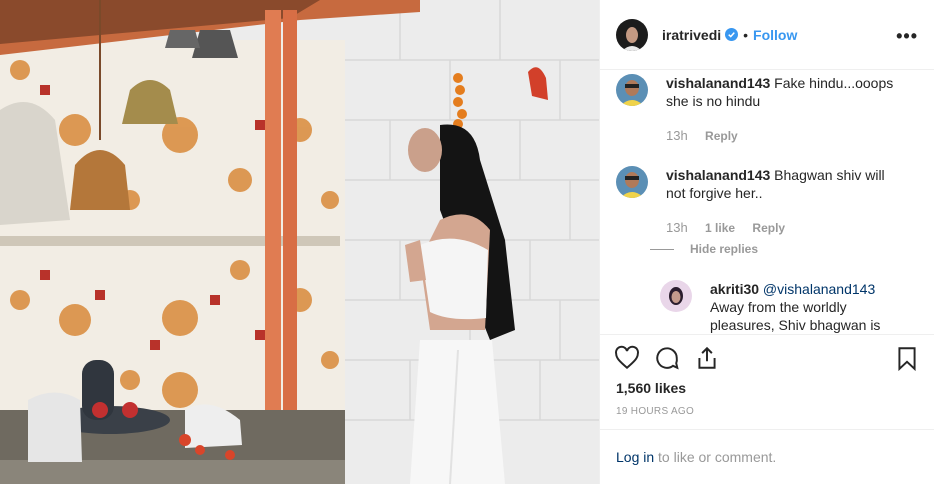  What do you see at coordinates (775, 35) in the screenshot?
I see `follow-button: Follow` at bounding box center [775, 35].